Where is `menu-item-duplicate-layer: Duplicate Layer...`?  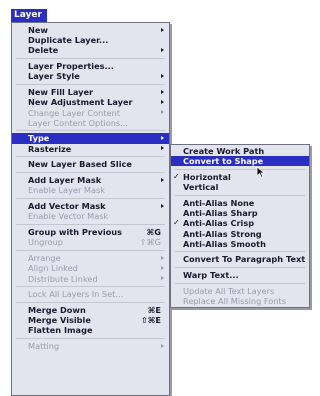
menu-item-duplicate-layer: Duplicate Layer... is located at coordinates (90, 40).